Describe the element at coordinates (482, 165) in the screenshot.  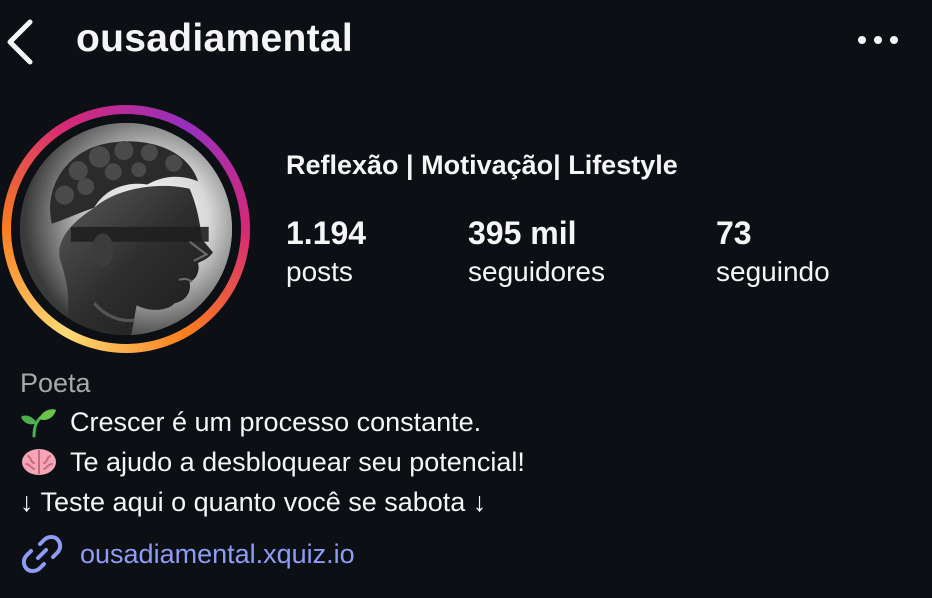
I see `profile-category: Reflexão | Motivação| Lifestyle` at that location.